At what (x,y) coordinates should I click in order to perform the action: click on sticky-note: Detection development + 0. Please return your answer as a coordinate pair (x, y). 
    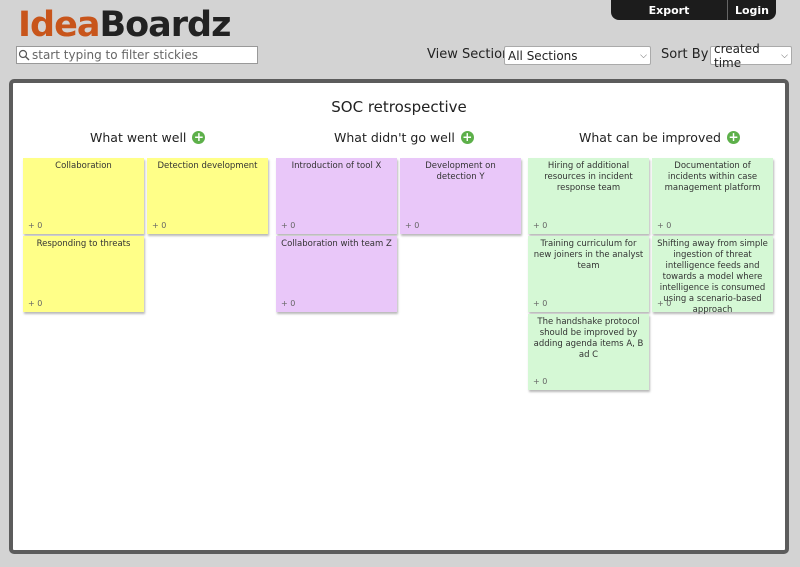
    Looking at the image, I should click on (207, 196).